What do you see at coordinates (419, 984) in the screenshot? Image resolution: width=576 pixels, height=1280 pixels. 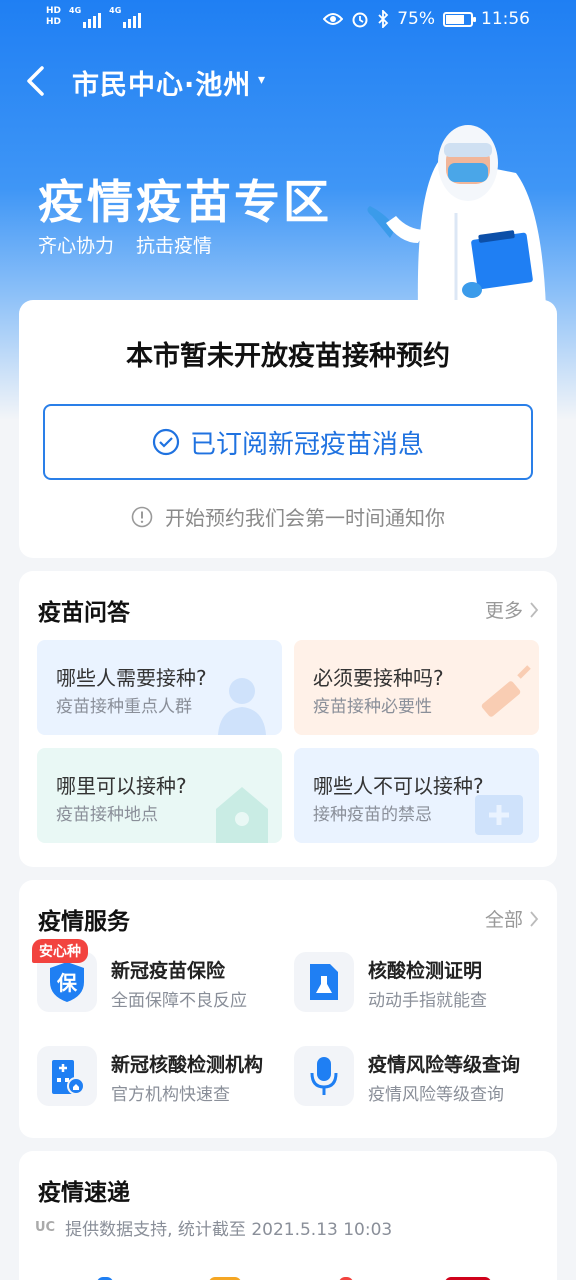 I see `service-nucleic-proof: 核酸检测证明 动动手指就能查` at bounding box center [419, 984].